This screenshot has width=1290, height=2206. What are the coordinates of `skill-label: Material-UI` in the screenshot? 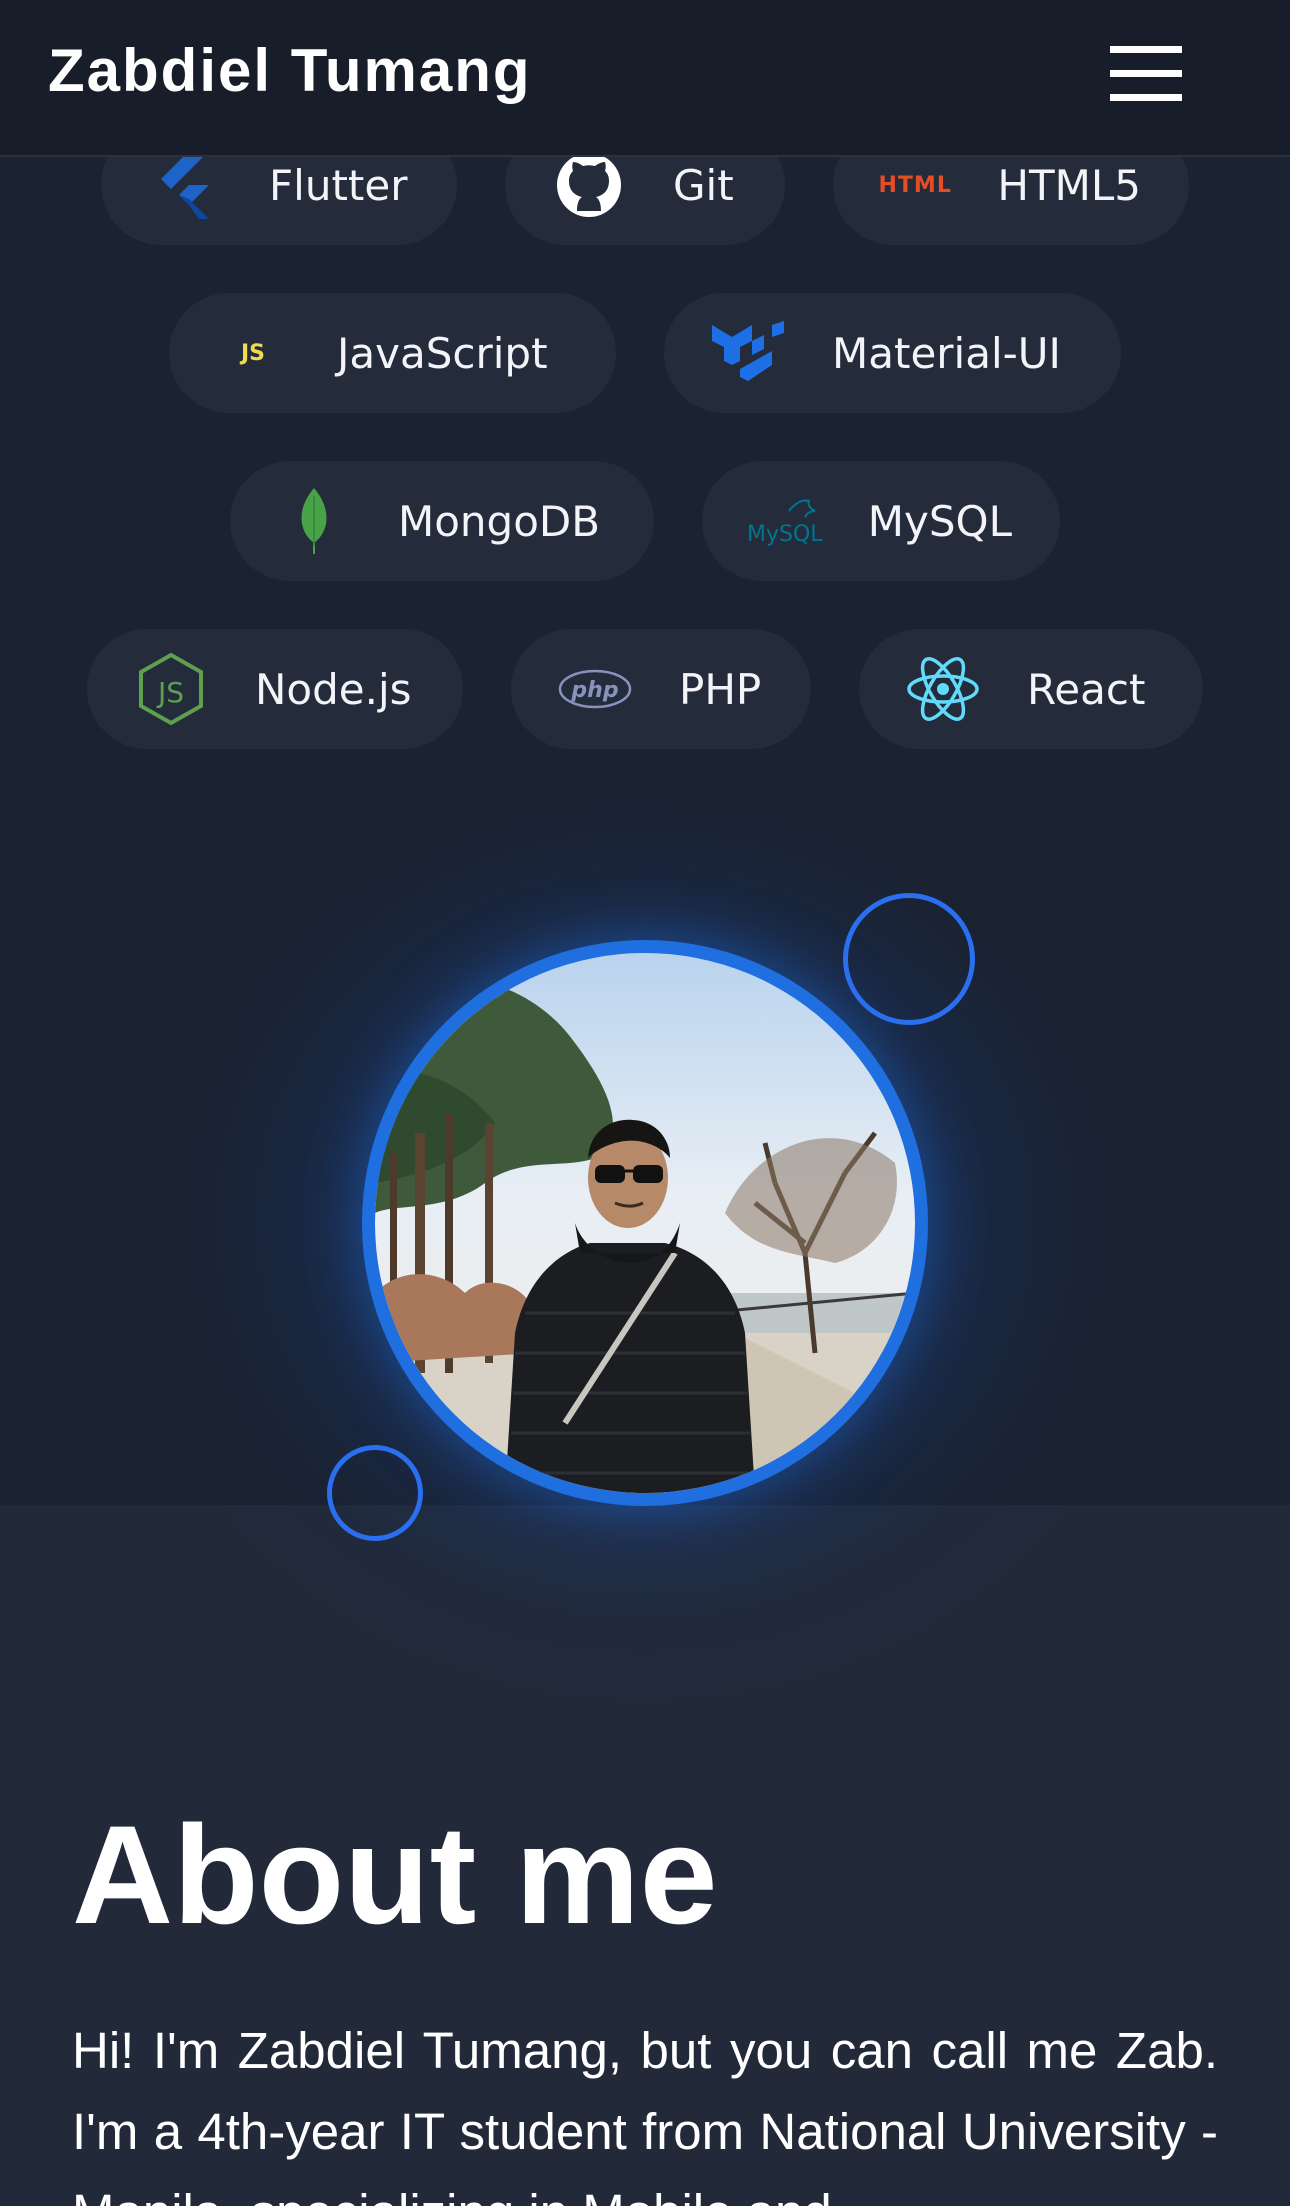 It's located at (946, 353).